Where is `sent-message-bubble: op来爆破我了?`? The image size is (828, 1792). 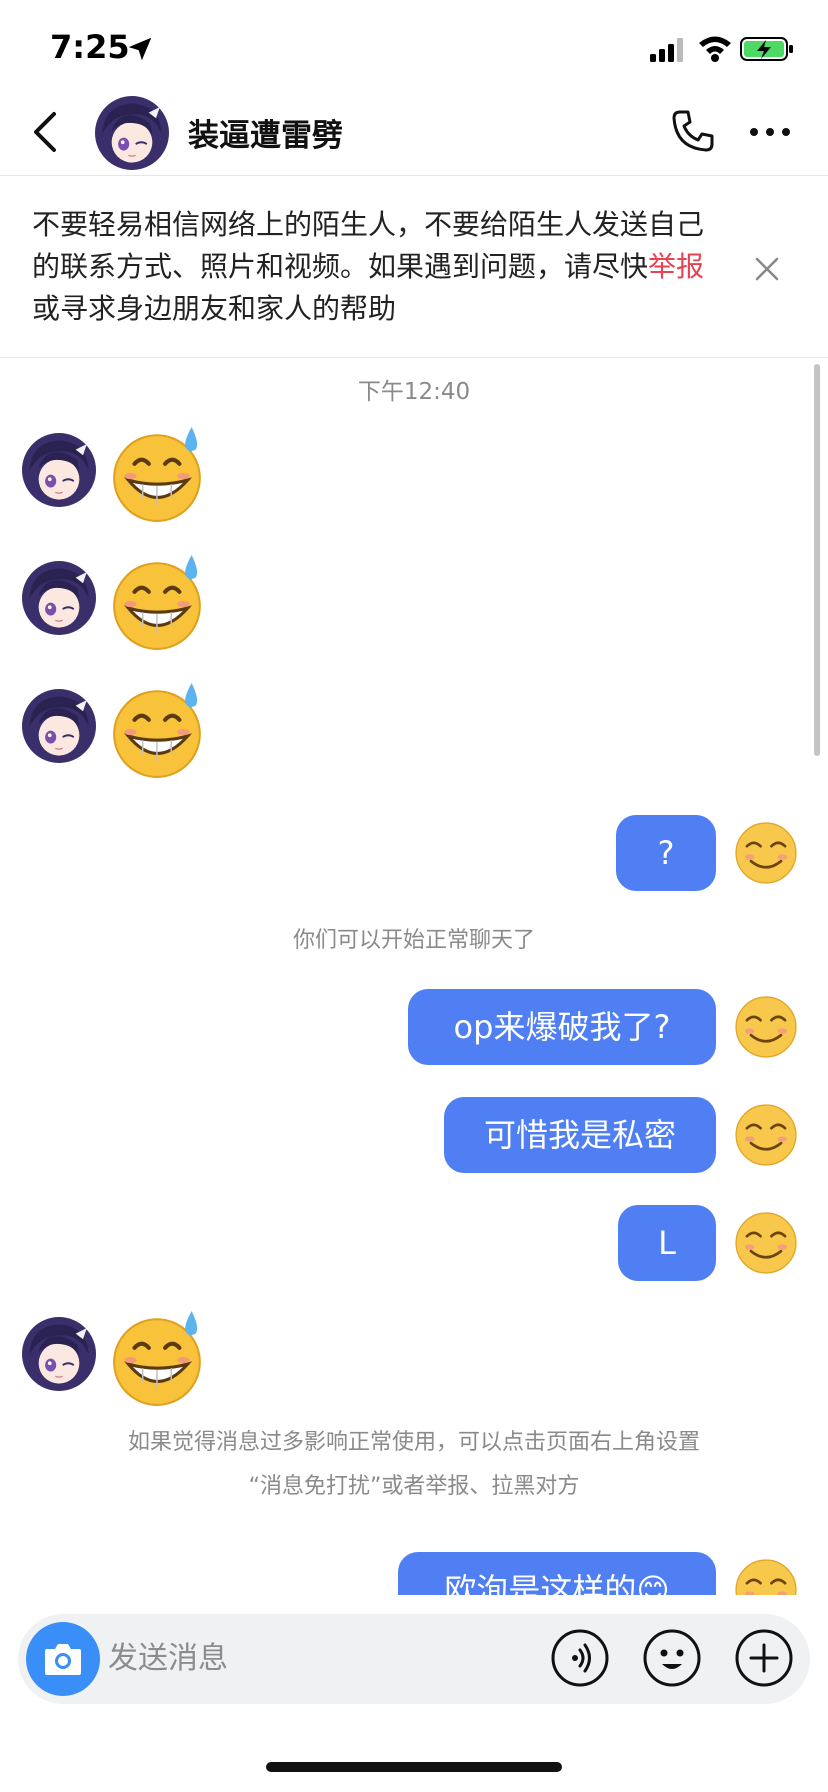
sent-message-bubble: op来爆破我了? is located at coordinates (562, 1027).